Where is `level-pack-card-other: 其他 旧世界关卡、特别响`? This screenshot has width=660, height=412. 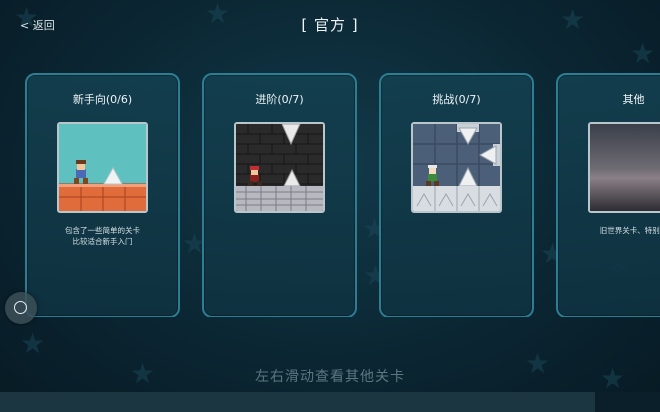
level-pack-card-other: 其他 旧世界关卡、特别响 is located at coordinates (608, 195).